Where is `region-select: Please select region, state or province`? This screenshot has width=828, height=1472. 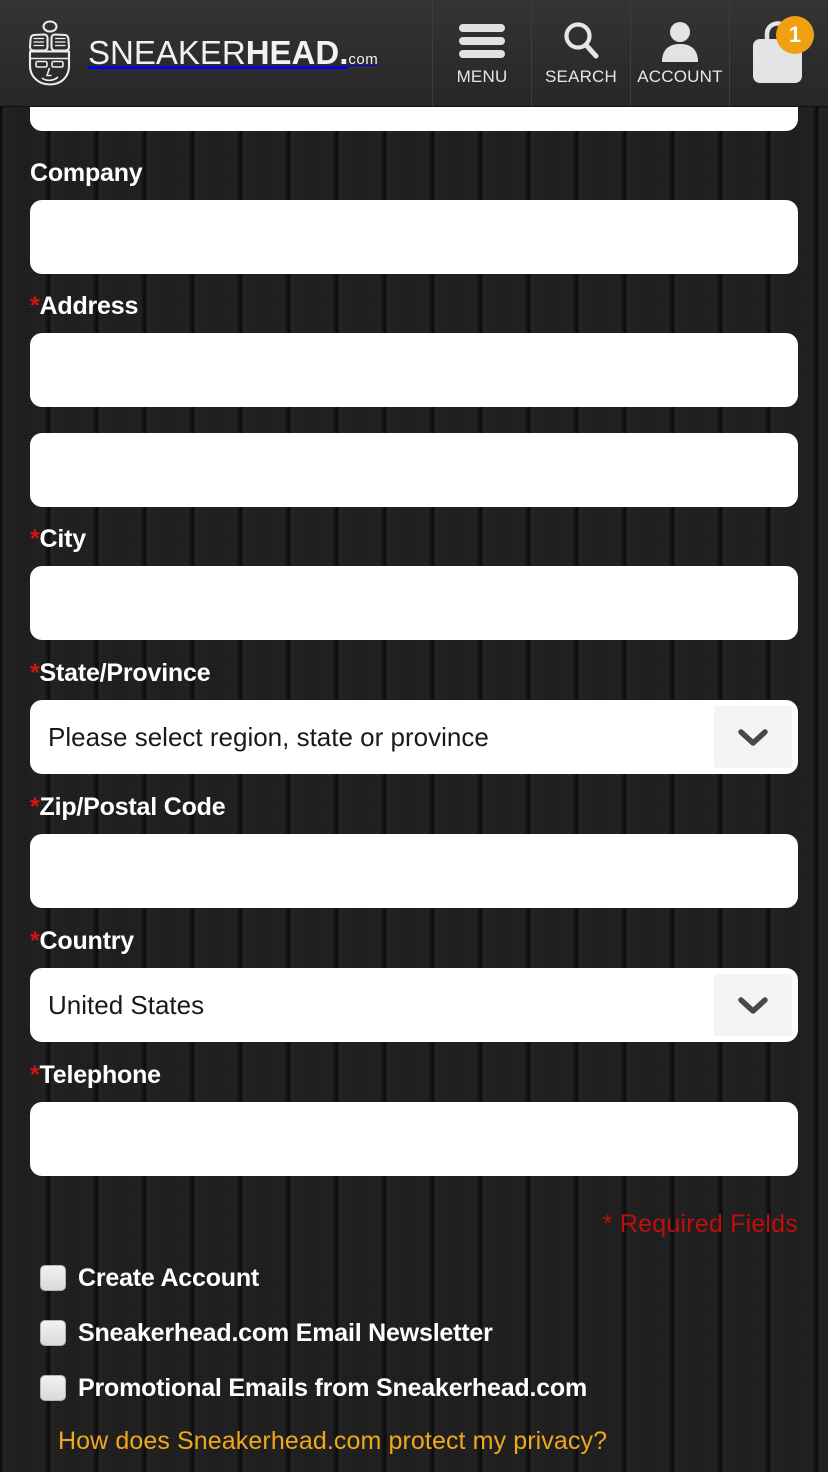
region-select: Please select region, state or province is located at coordinates (414, 737).